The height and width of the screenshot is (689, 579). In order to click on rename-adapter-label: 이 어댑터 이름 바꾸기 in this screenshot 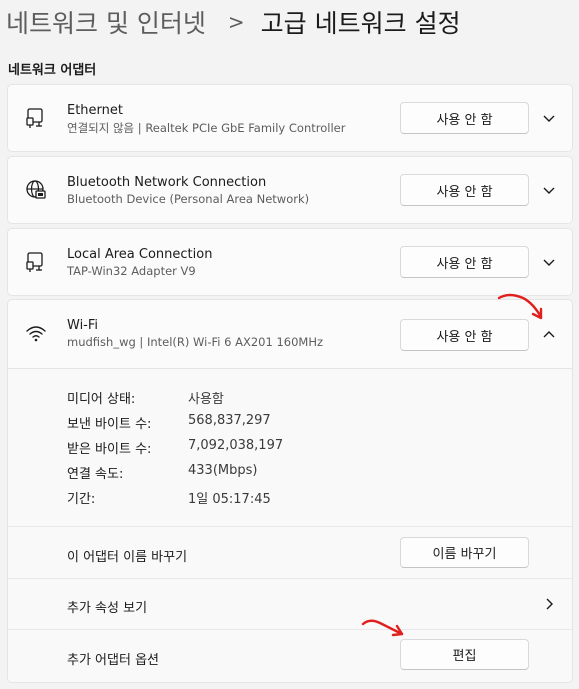, I will do `click(127, 557)`.